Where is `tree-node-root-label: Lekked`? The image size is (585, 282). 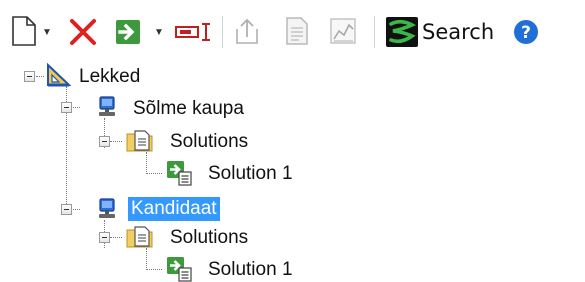
tree-node-root-label: Lekked is located at coordinates (109, 77).